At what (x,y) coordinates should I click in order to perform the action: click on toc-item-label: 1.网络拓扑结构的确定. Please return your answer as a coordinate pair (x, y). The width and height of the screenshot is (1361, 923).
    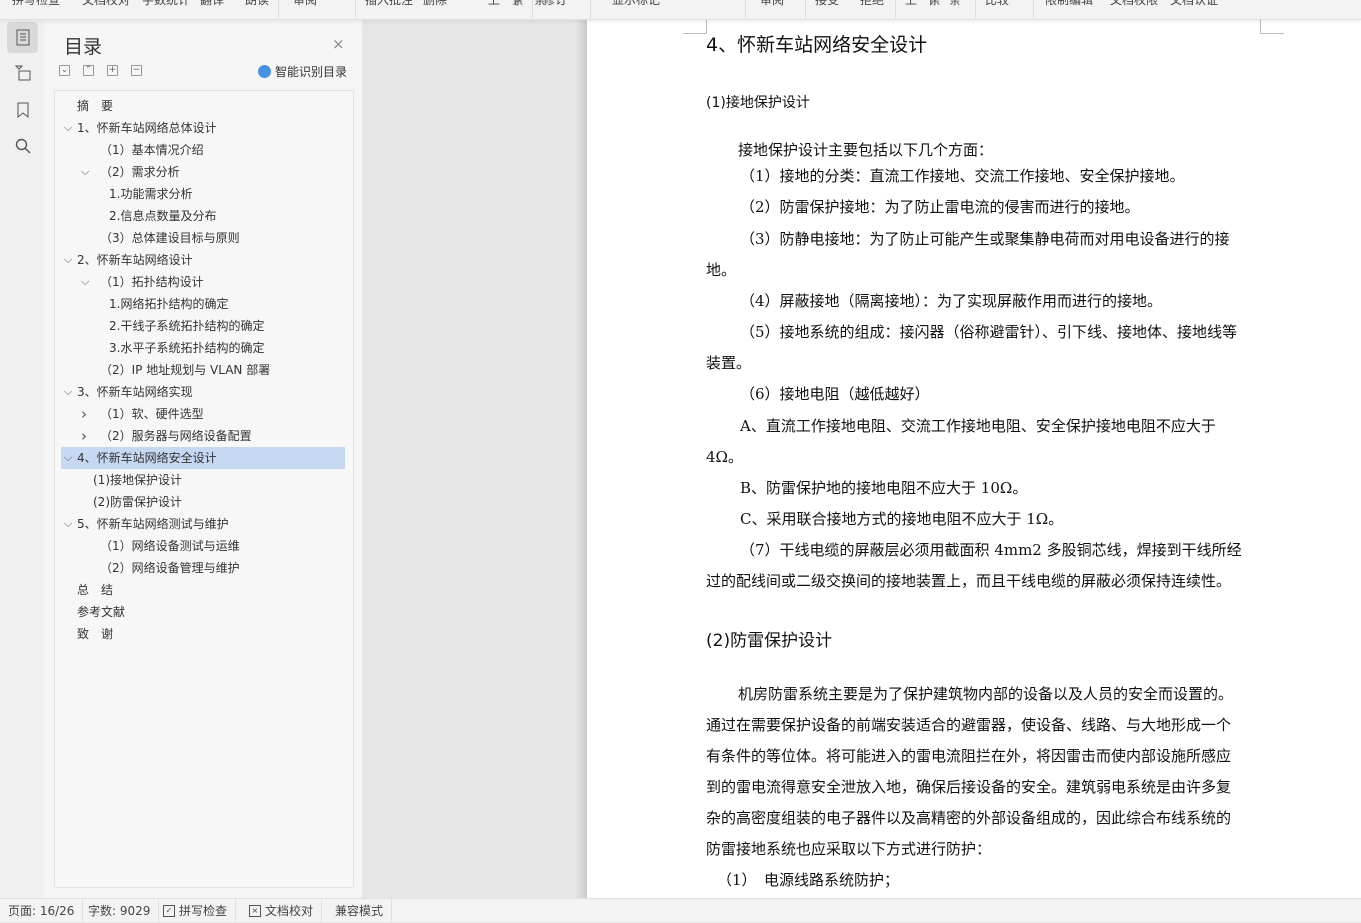
    Looking at the image, I should click on (169, 304).